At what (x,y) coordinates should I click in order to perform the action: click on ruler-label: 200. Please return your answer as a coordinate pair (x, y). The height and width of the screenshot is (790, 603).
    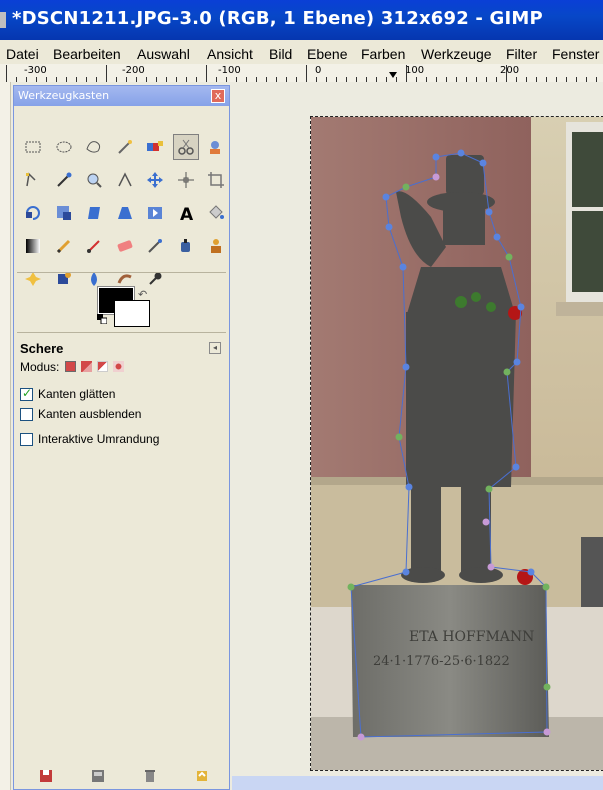
    Looking at the image, I should click on (510, 70).